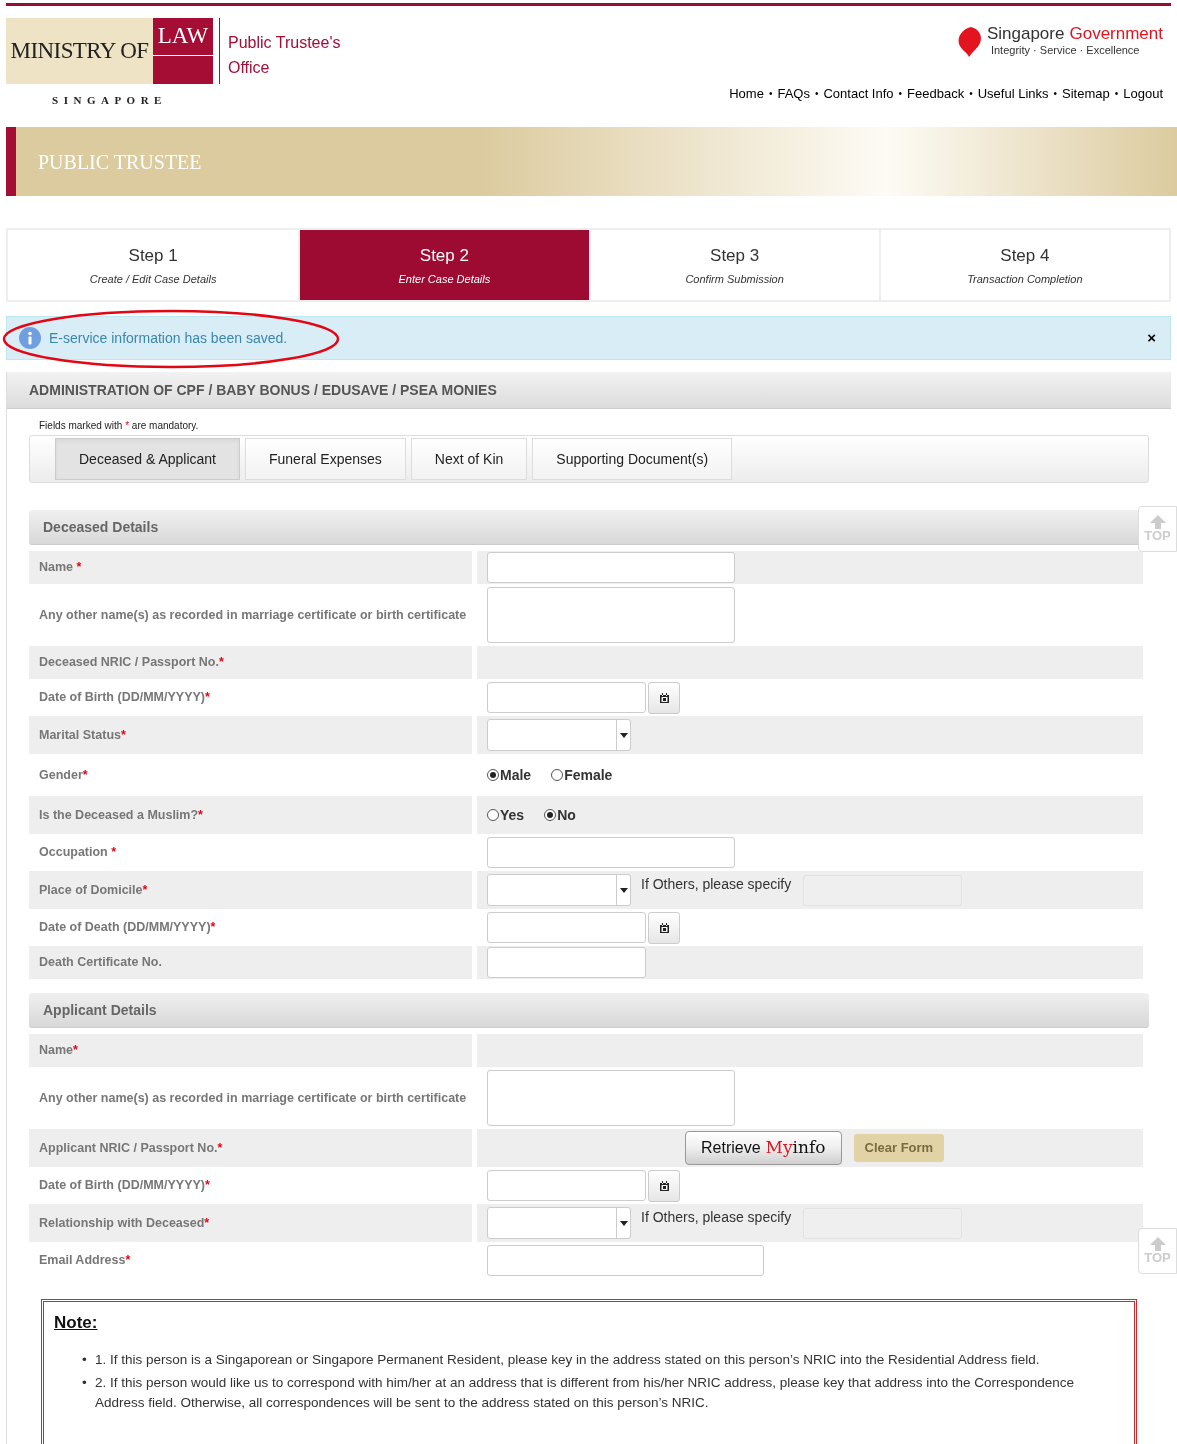  I want to click on group-title: Deceased Details, so click(101, 527).